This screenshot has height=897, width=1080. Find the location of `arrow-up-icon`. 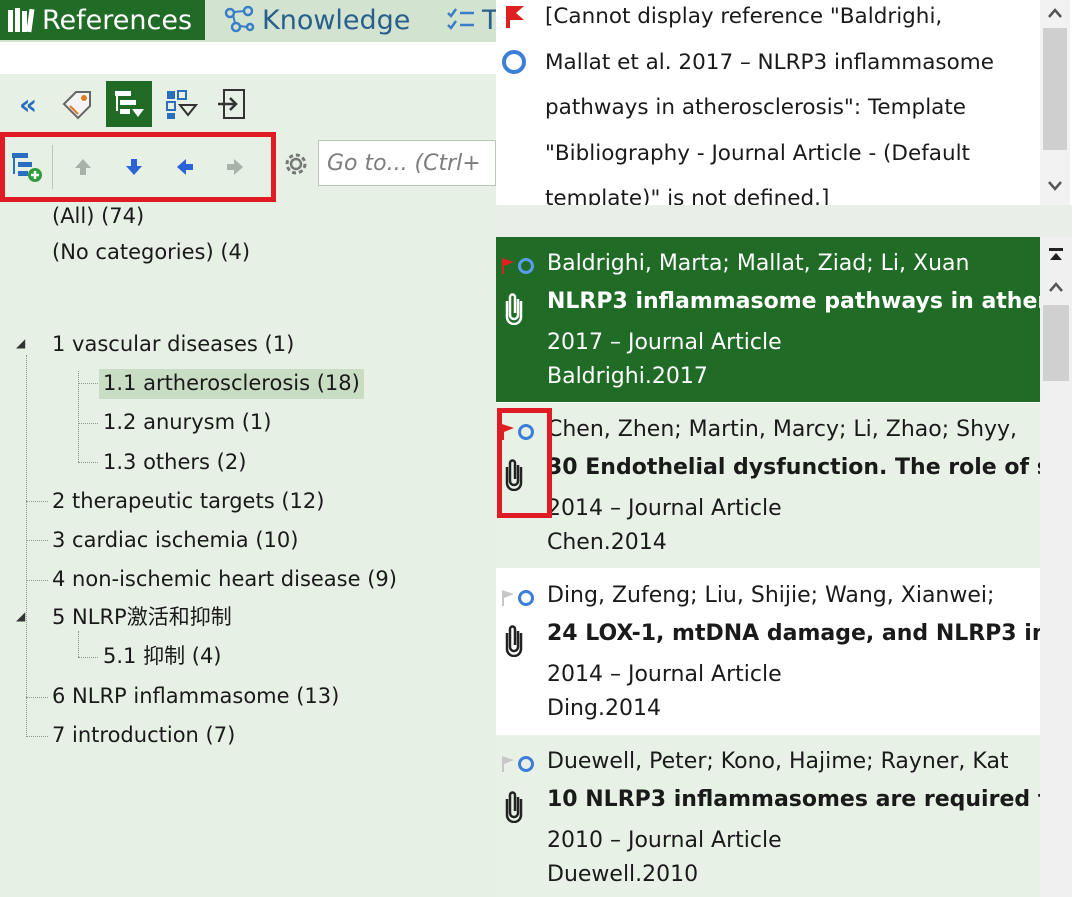

arrow-up-icon is located at coordinates (83, 167).